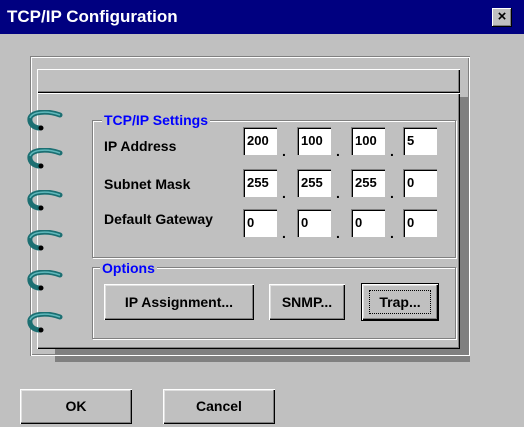 This screenshot has height=427, width=524. I want to click on notebook-tab, so click(248, 81).